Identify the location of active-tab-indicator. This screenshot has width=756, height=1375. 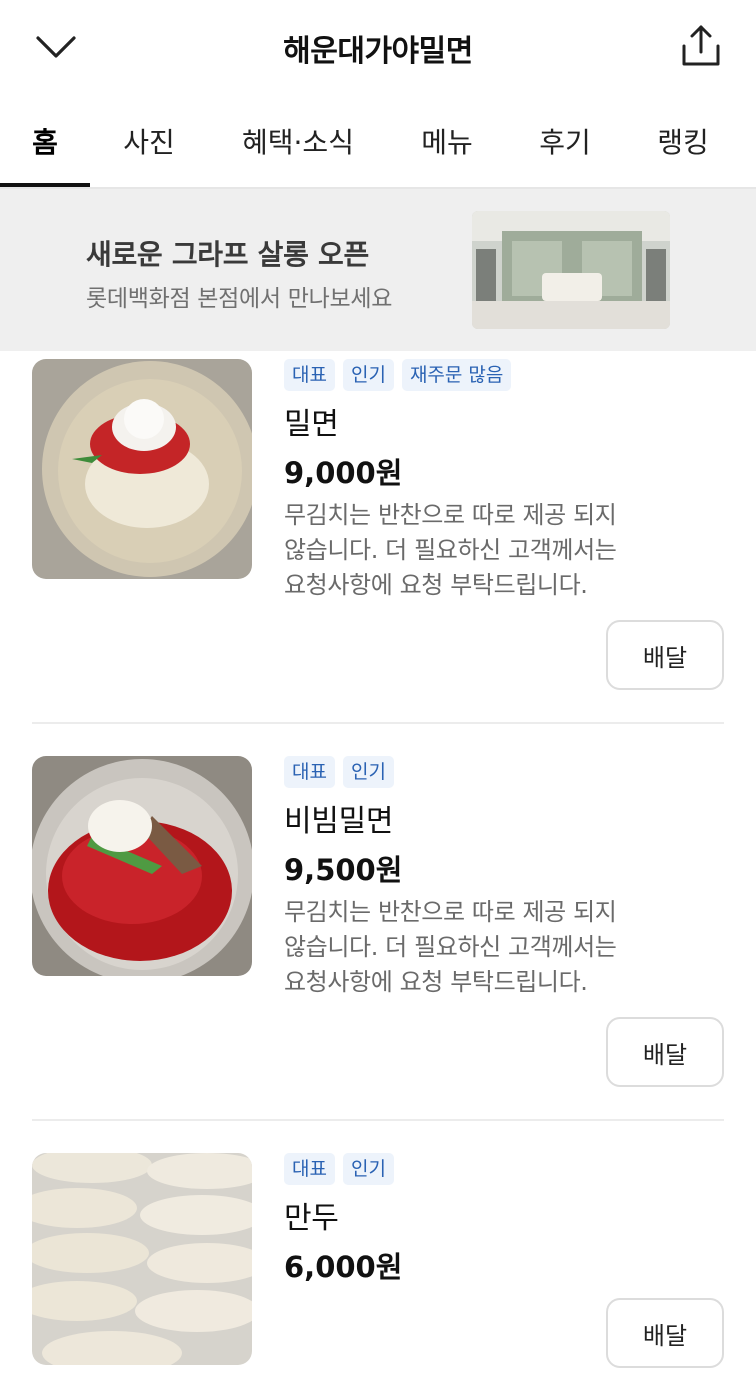
(45, 185).